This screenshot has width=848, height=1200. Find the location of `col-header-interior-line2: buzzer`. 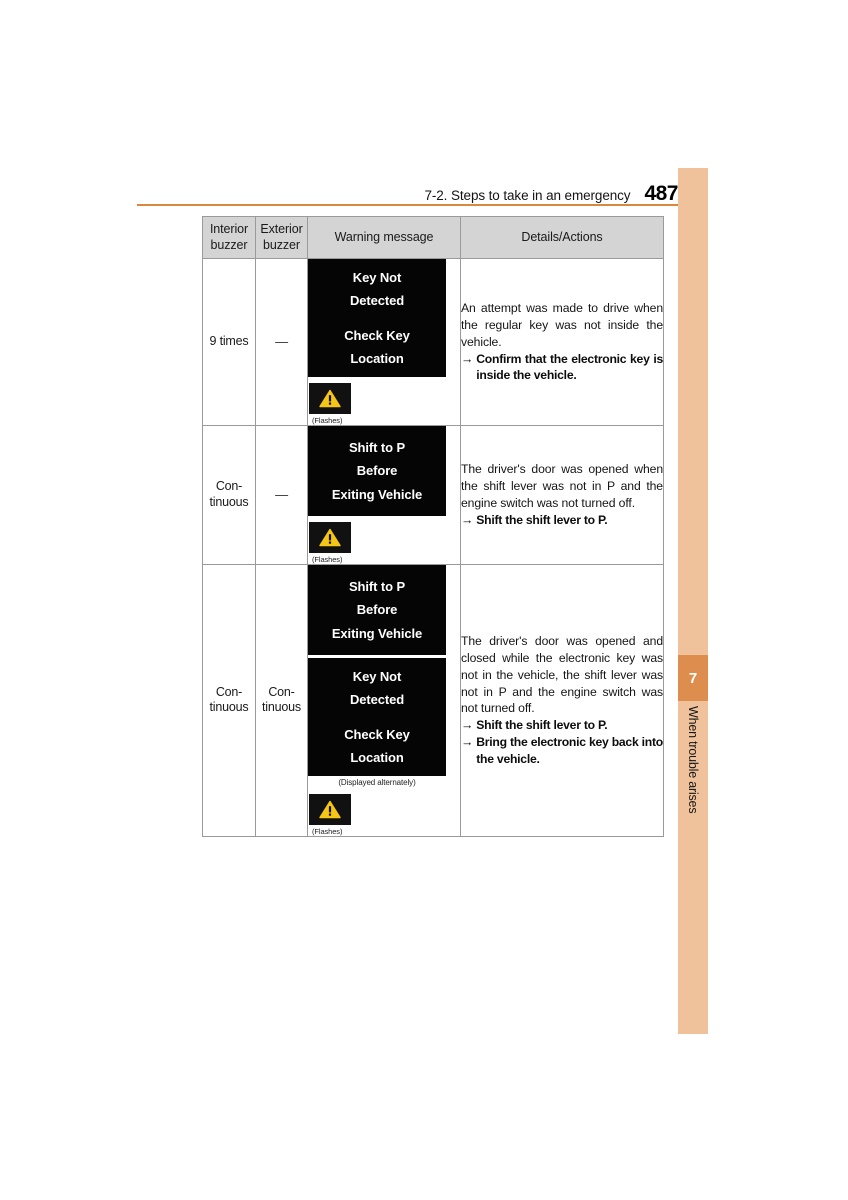

col-header-interior-line2: buzzer is located at coordinates (229, 244).